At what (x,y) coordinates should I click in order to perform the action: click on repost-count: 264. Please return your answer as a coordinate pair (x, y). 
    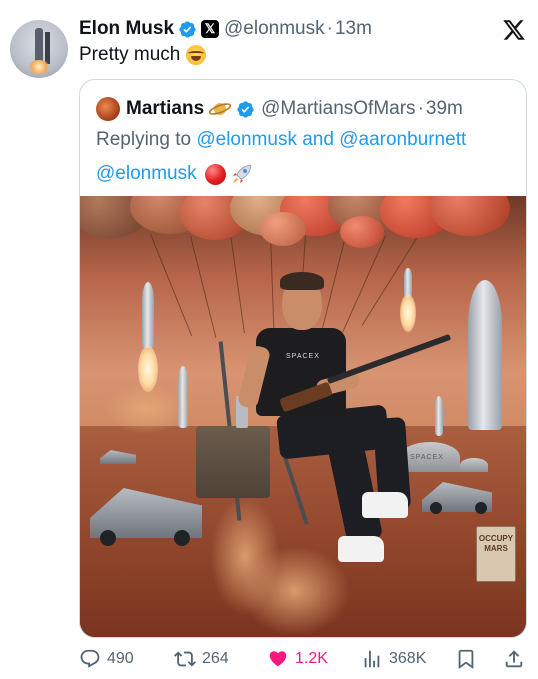
    Looking at the image, I should click on (215, 658).